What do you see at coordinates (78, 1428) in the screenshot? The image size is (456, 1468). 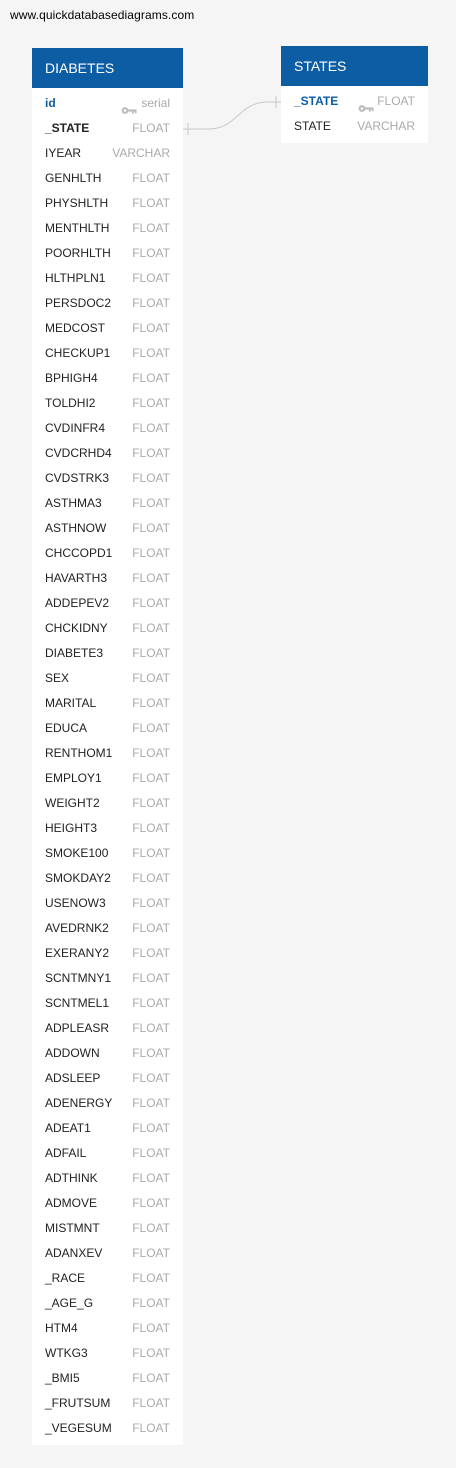 I see `field-name: _VEGESUM` at bounding box center [78, 1428].